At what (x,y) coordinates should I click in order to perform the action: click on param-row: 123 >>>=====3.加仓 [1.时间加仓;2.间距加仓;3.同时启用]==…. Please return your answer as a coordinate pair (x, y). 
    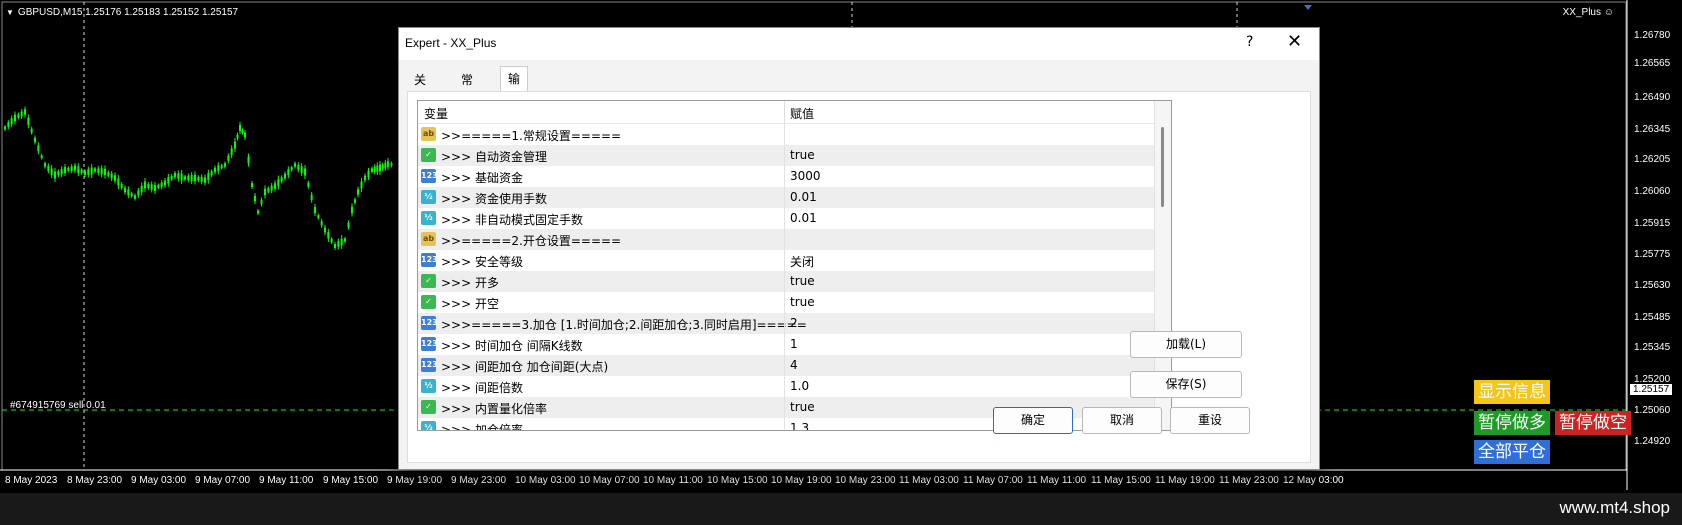
    Looking at the image, I should click on (786, 323).